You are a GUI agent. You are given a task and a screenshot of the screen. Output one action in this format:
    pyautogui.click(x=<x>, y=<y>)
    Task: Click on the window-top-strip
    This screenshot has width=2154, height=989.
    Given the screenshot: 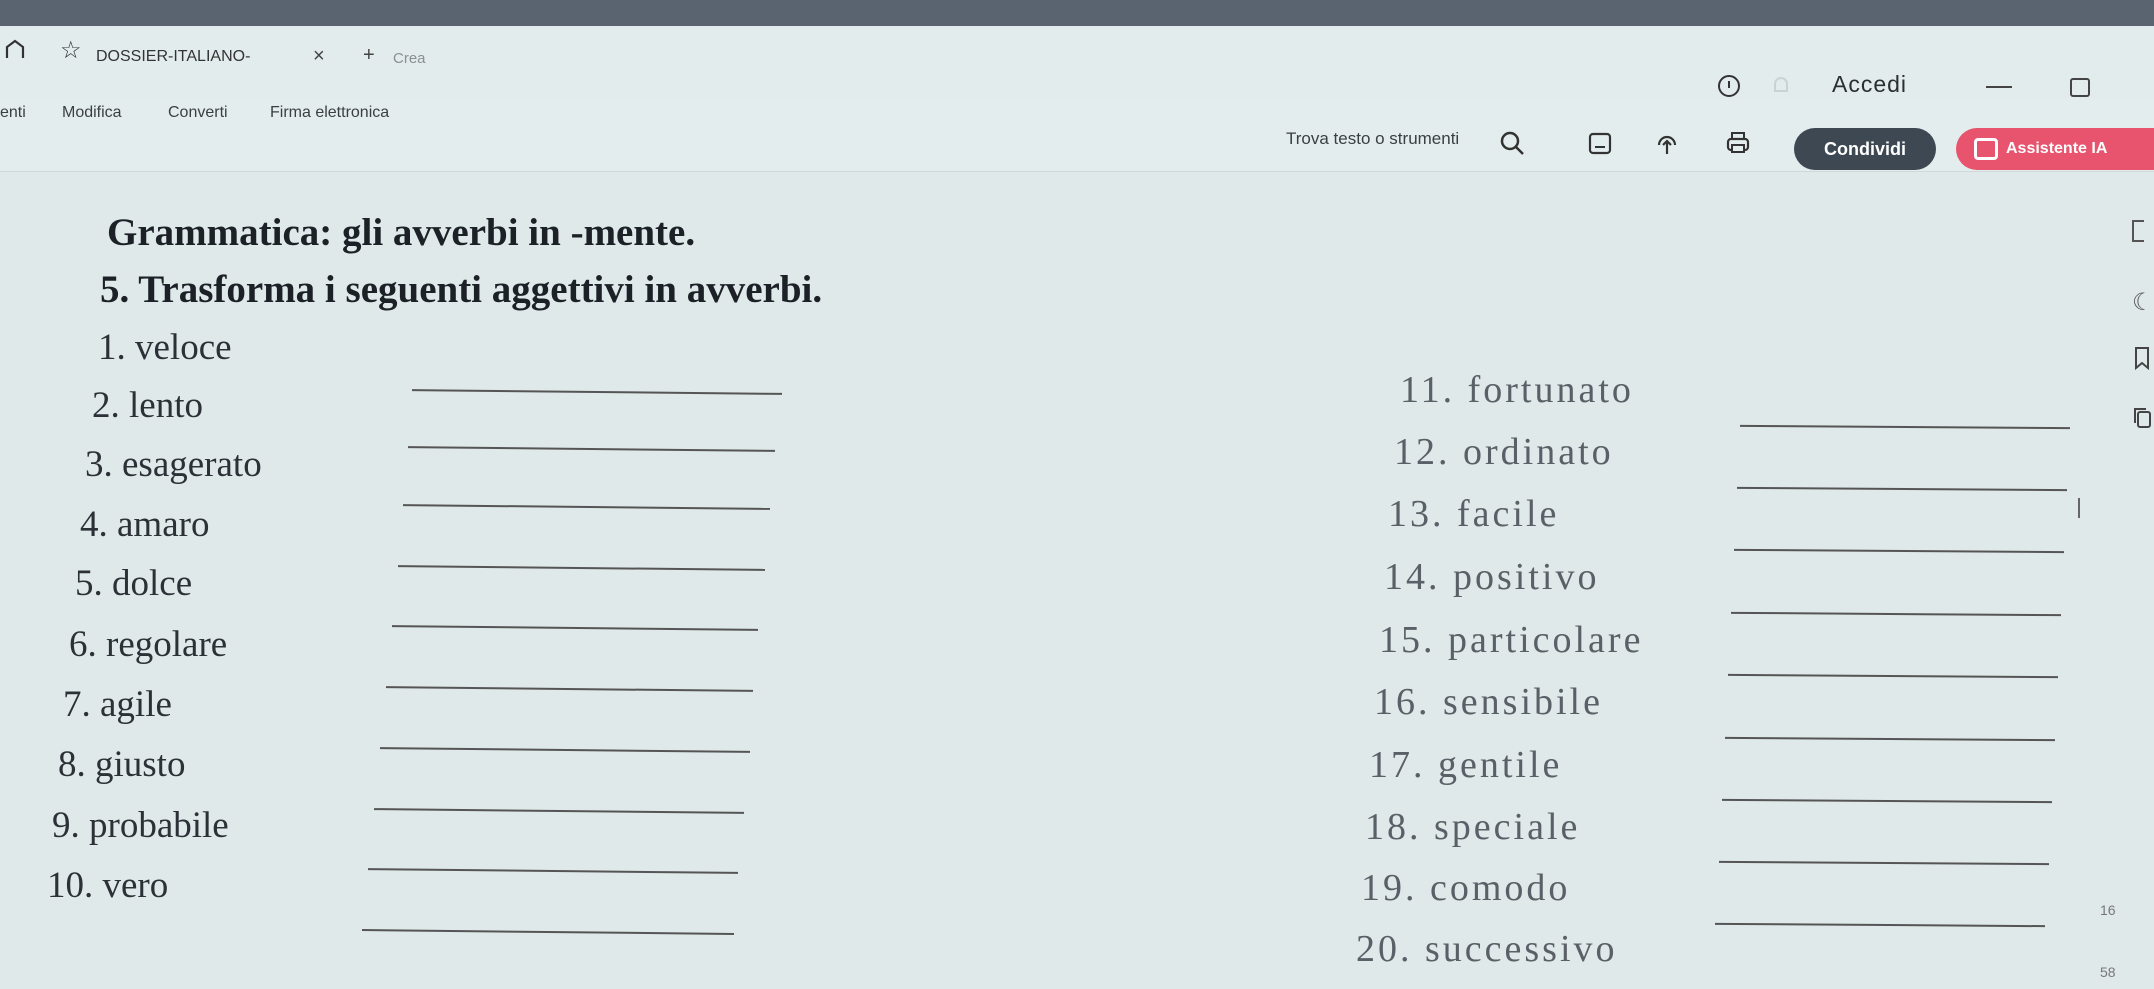 What is the action you would take?
    pyautogui.click(x=1077, y=13)
    